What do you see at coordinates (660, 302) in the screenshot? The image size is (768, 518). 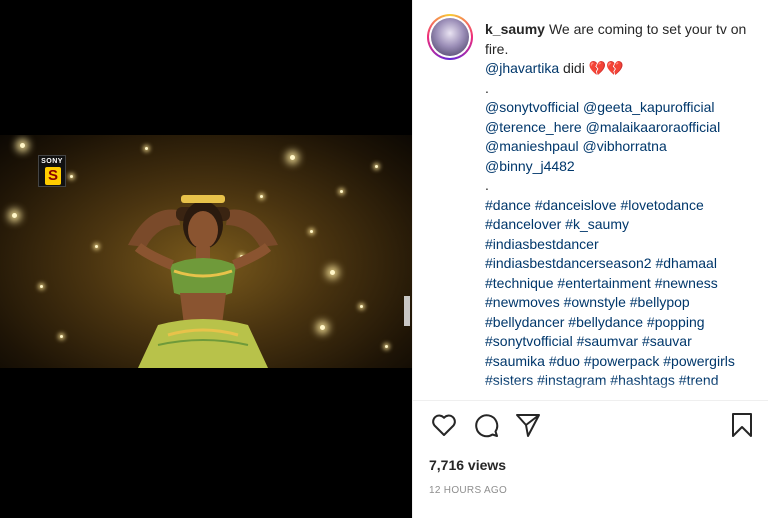 I see `hashtag-link: #bellypop` at bounding box center [660, 302].